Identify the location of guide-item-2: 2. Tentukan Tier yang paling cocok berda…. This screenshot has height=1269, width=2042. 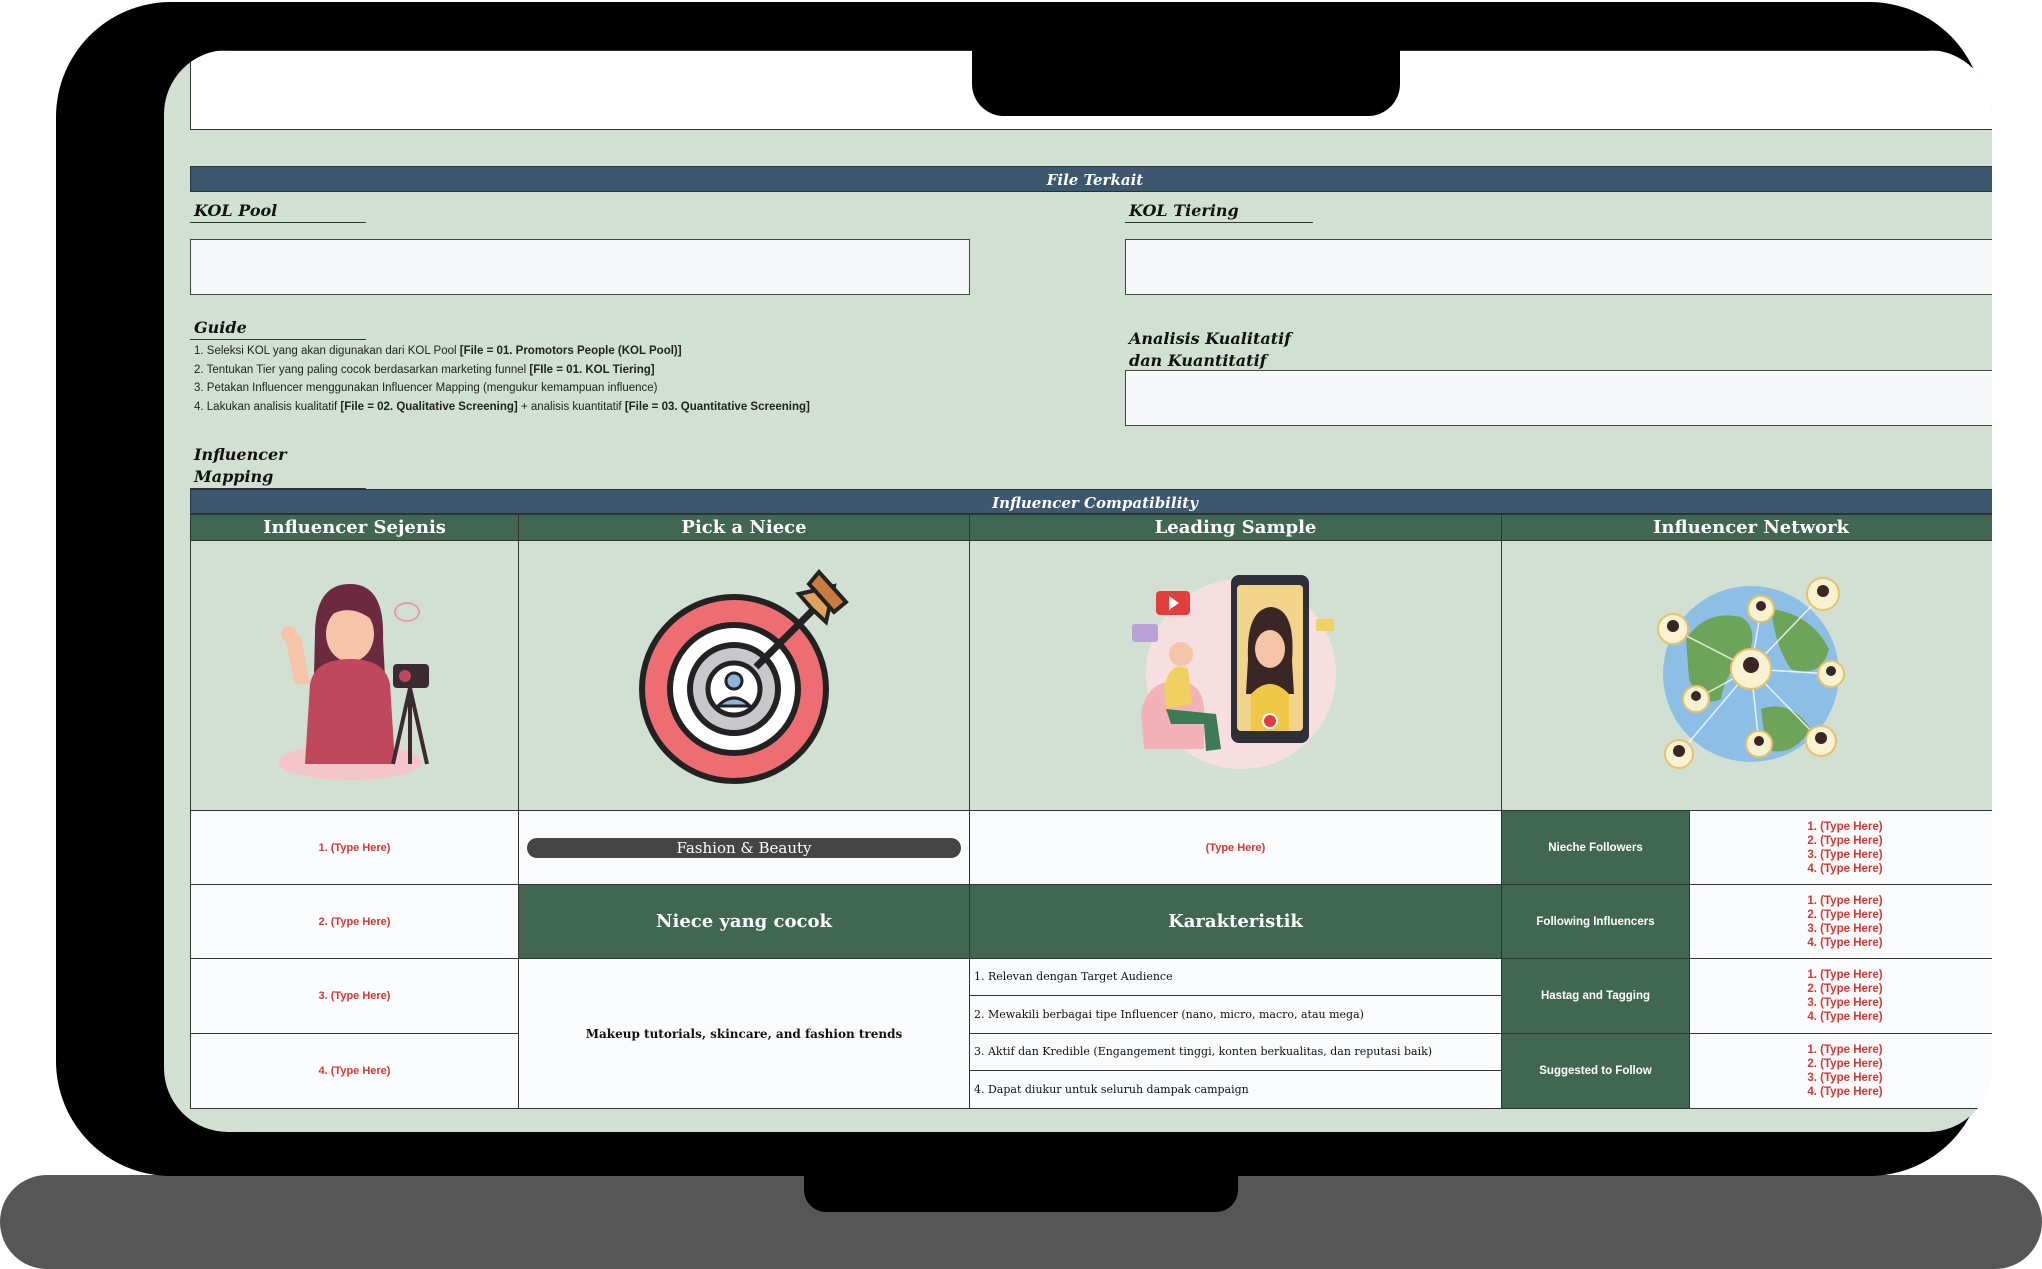
(424, 369).